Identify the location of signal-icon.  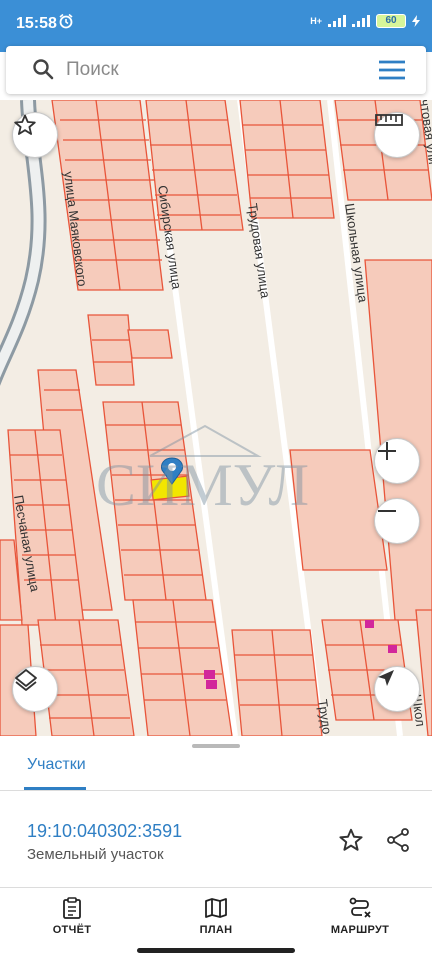
(337, 21).